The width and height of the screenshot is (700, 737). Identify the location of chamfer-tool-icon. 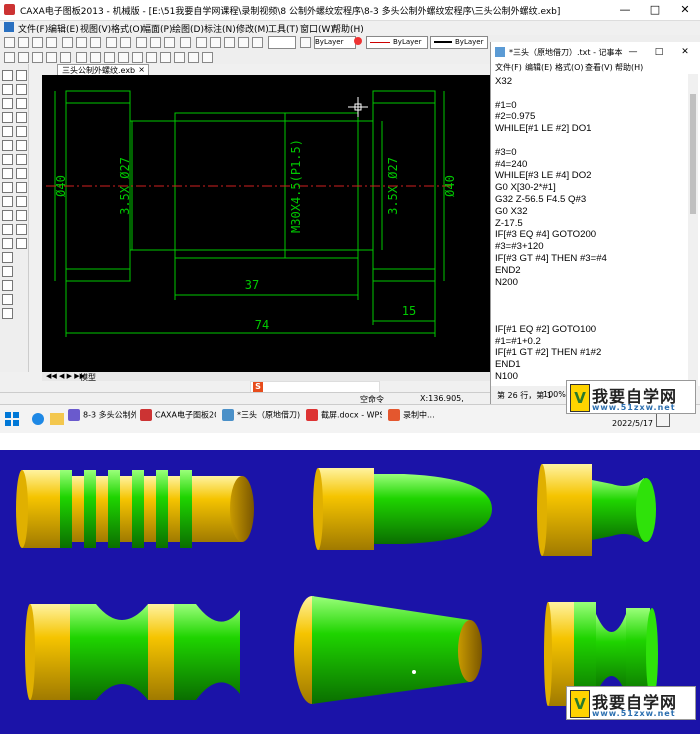
(7, 257).